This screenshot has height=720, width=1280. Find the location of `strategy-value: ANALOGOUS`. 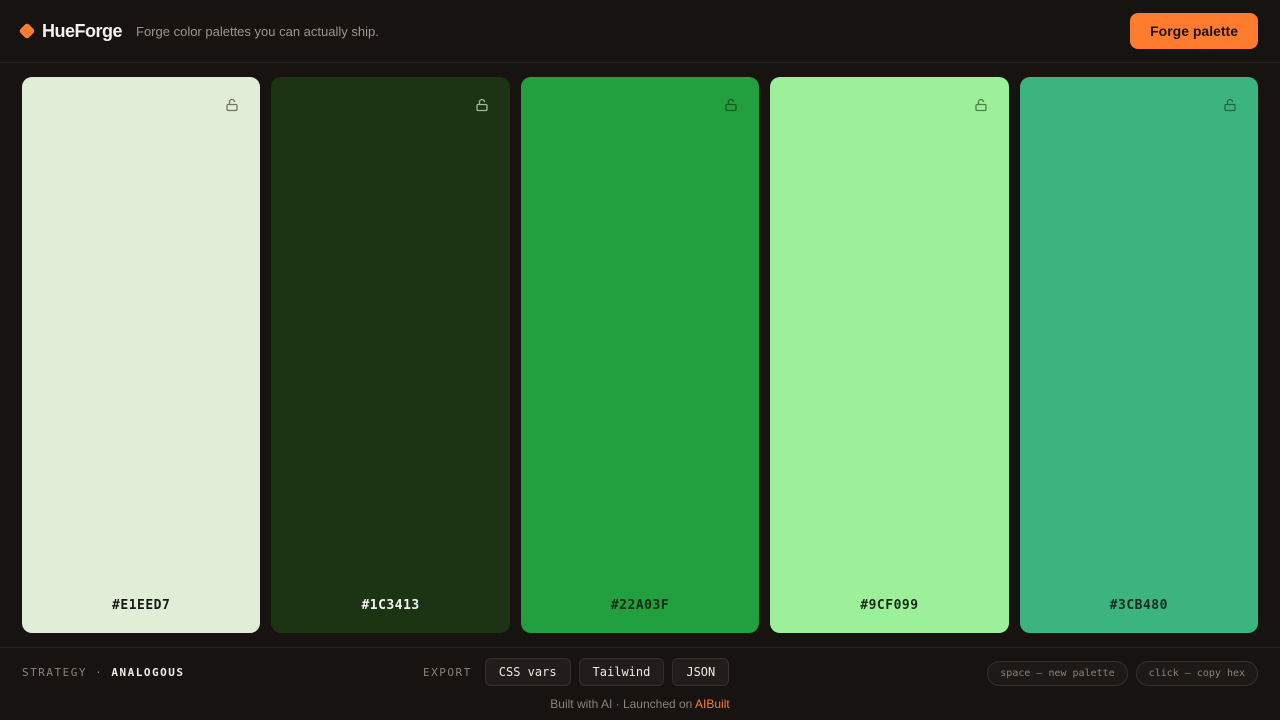

strategy-value: ANALOGOUS is located at coordinates (147, 672).